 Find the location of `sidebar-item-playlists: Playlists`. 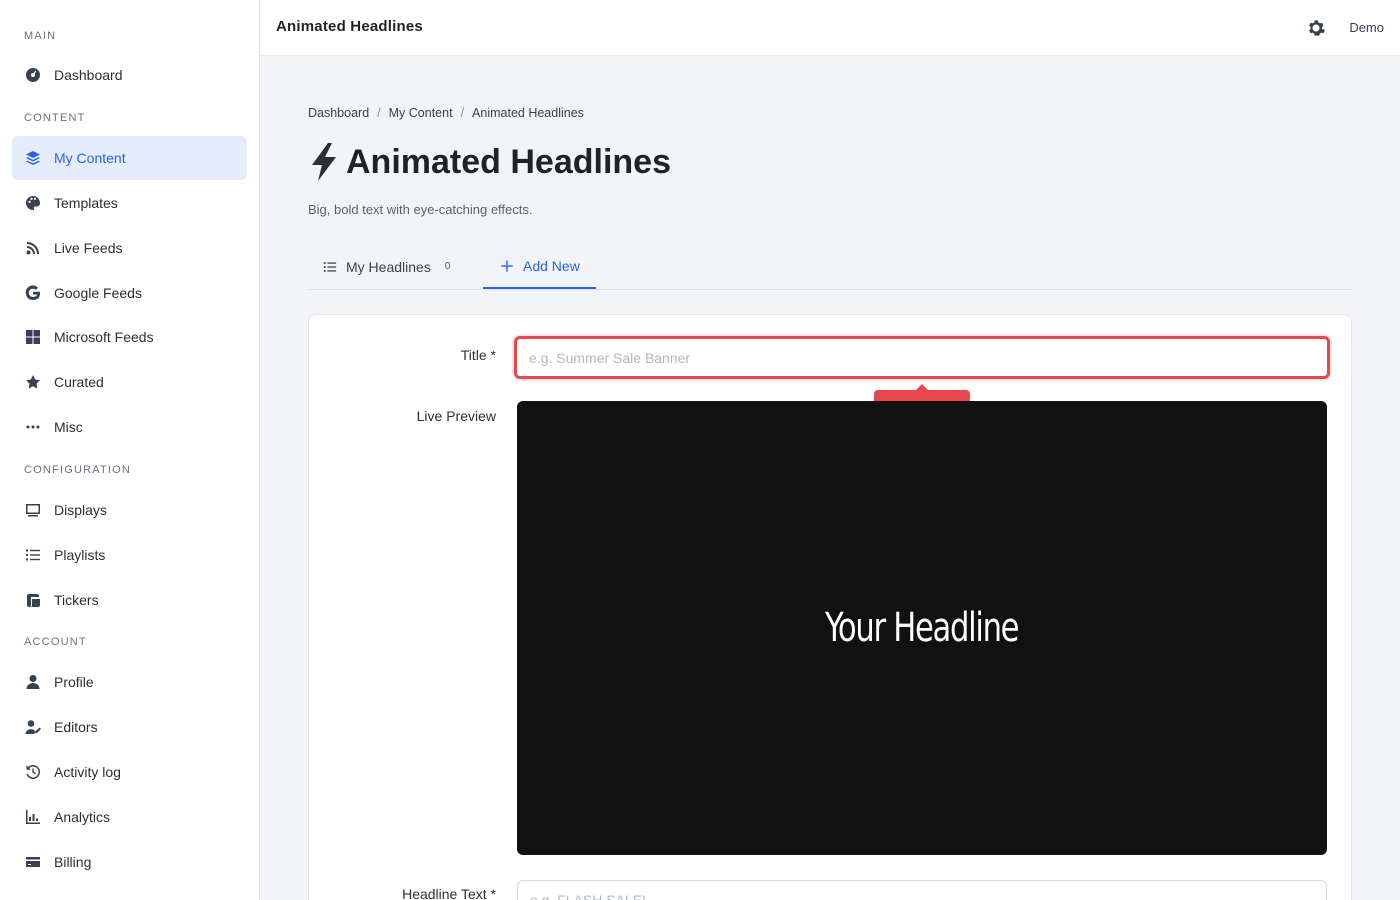

sidebar-item-playlists: Playlists is located at coordinates (129, 555).